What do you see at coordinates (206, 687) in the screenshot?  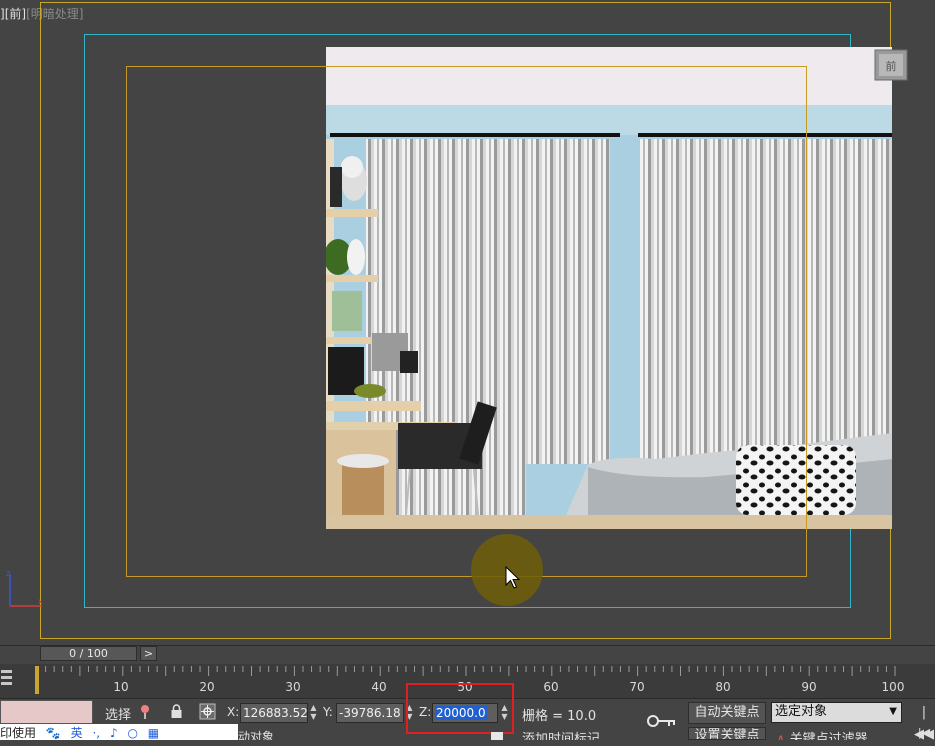 I see `track-tick-label: 20` at bounding box center [206, 687].